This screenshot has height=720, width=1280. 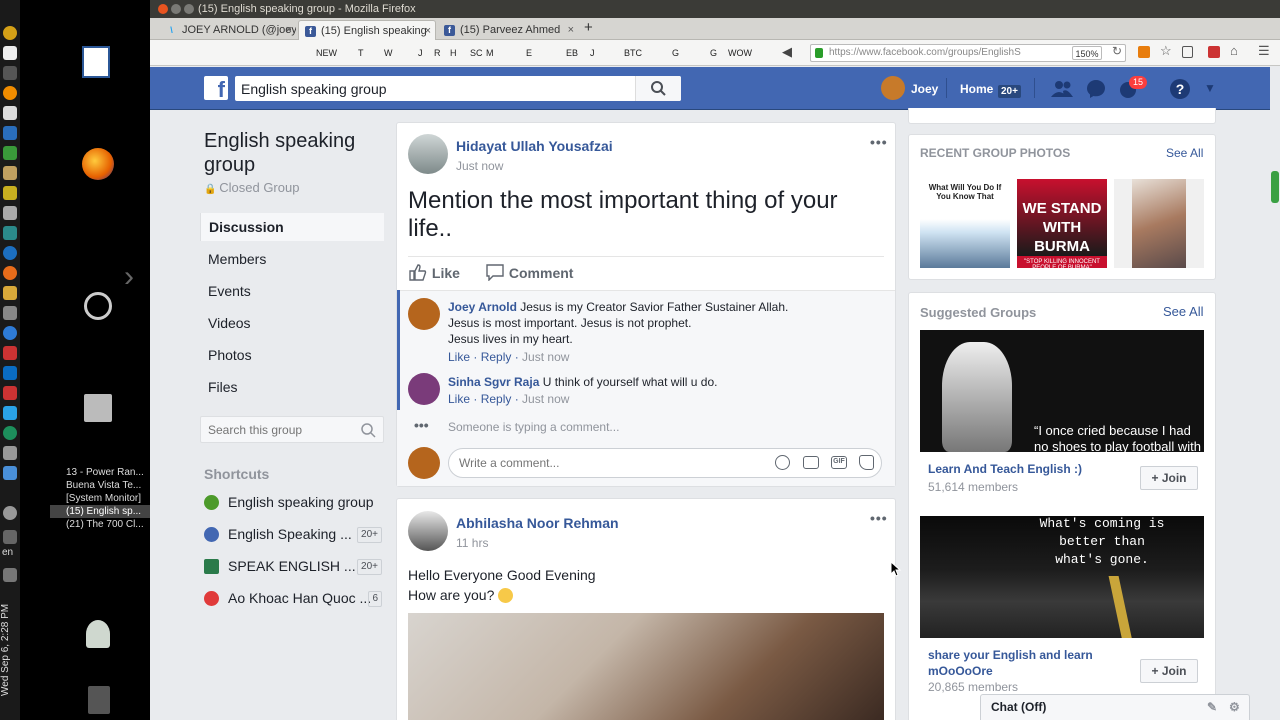 What do you see at coordinates (1115, 707) in the screenshot?
I see `chat-bar: Chat (Off) ✎ ⚙` at bounding box center [1115, 707].